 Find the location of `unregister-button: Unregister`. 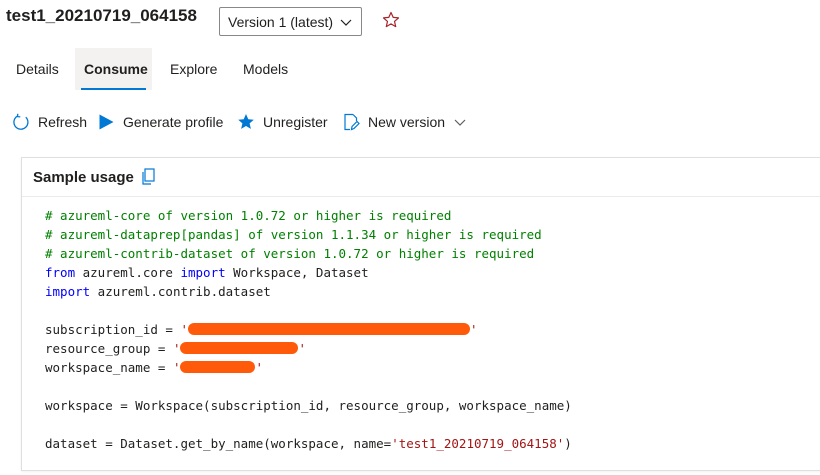

unregister-button: Unregister is located at coordinates (282, 122).